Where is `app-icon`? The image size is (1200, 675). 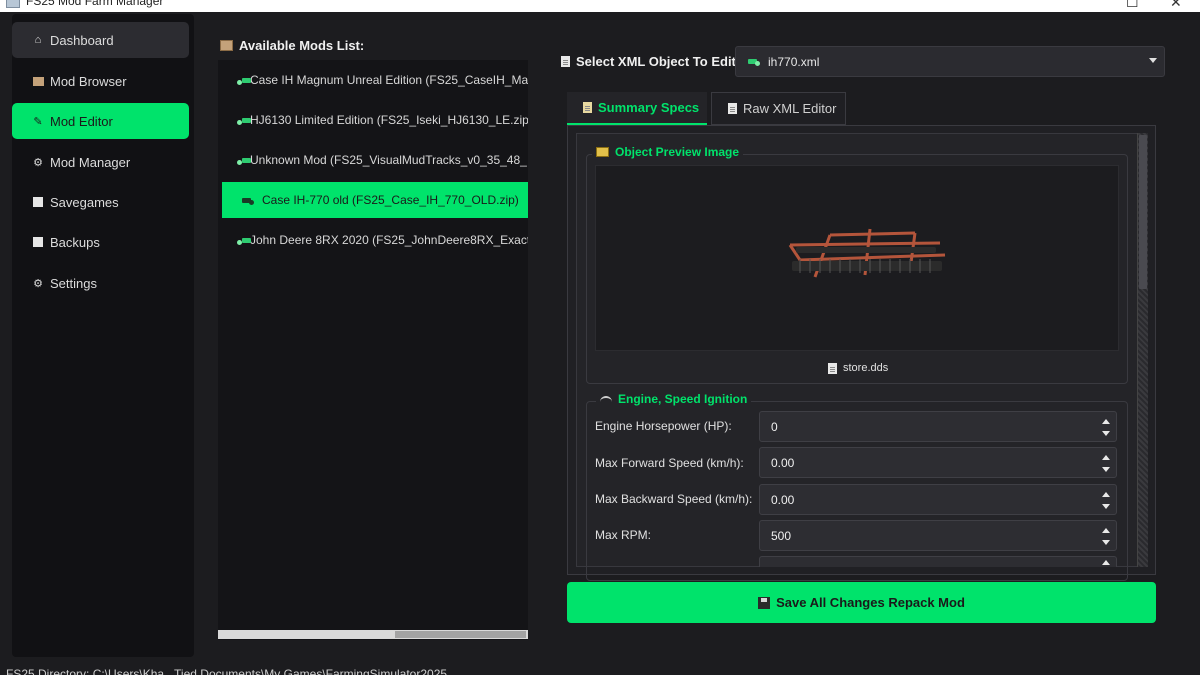
app-icon is located at coordinates (13, 4).